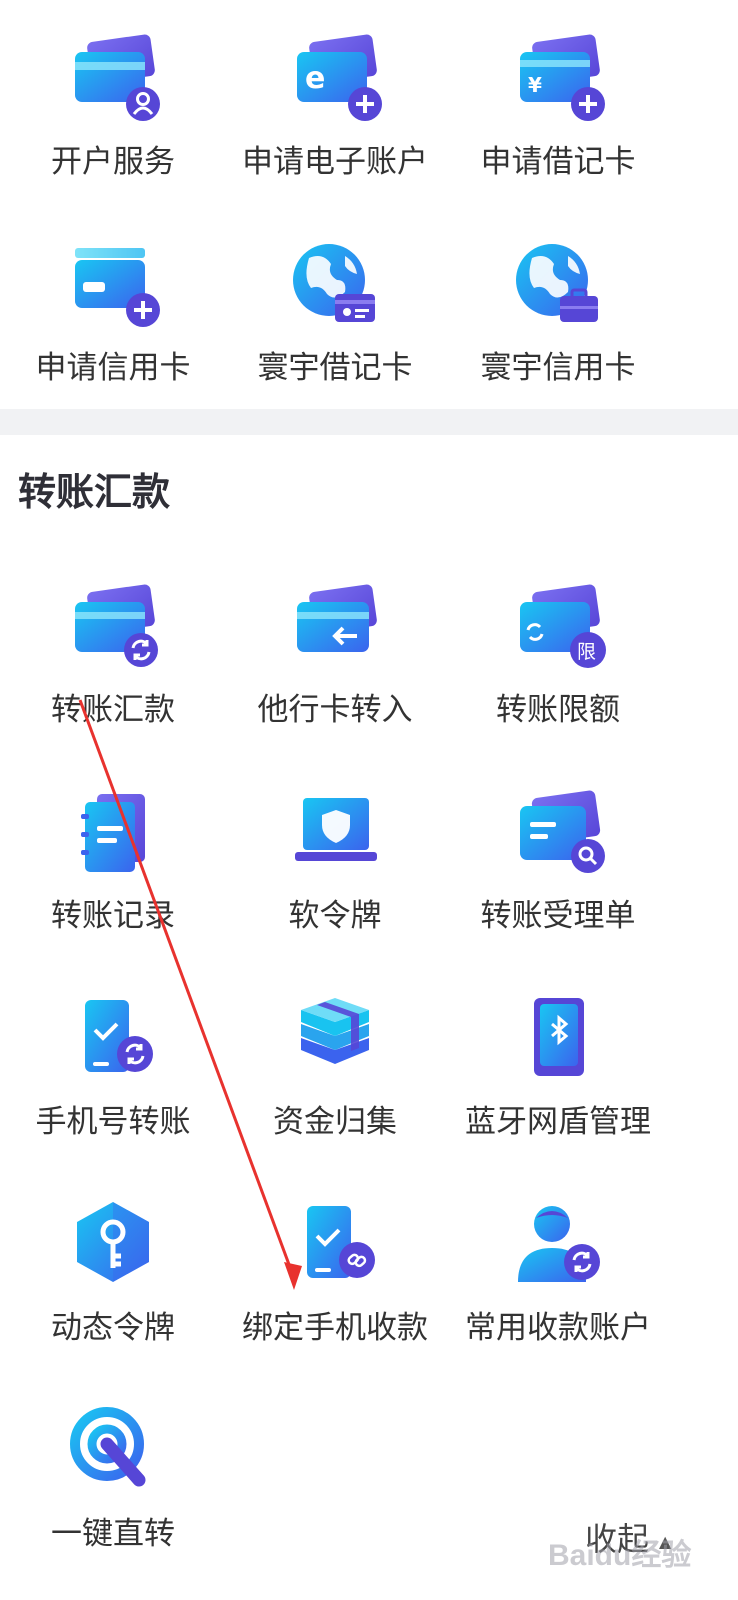 The height and width of the screenshot is (1600, 738). I want to click on tile-label: 转账记录, so click(113, 916).